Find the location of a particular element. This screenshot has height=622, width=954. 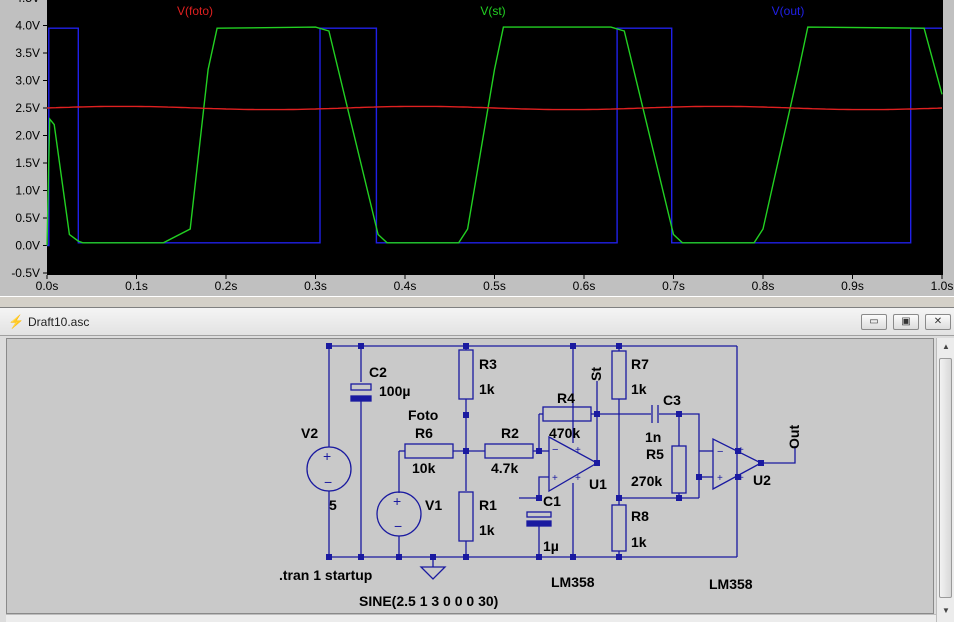

label-r2: R2 is located at coordinates (510, 433).